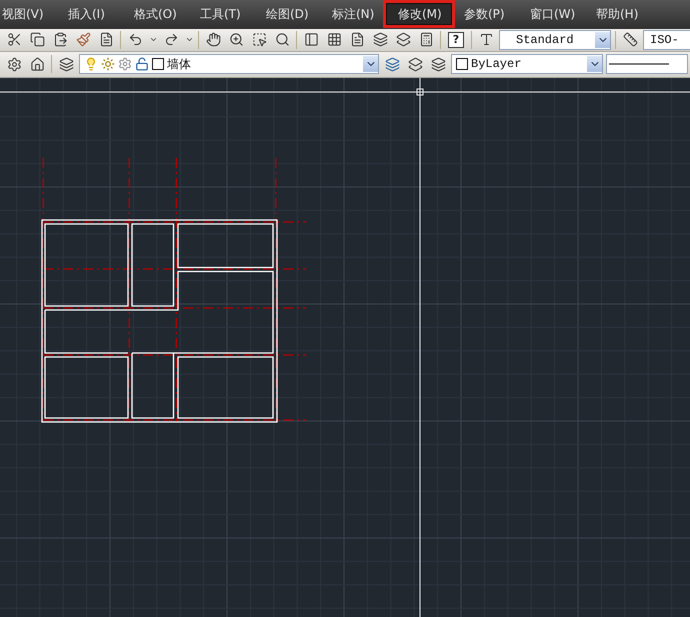 The height and width of the screenshot is (617, 690). What do you see at coordinates (155, 14) in the screenshot?
I see `menu-item: 格式(O)` at bounding box center [155, 14].